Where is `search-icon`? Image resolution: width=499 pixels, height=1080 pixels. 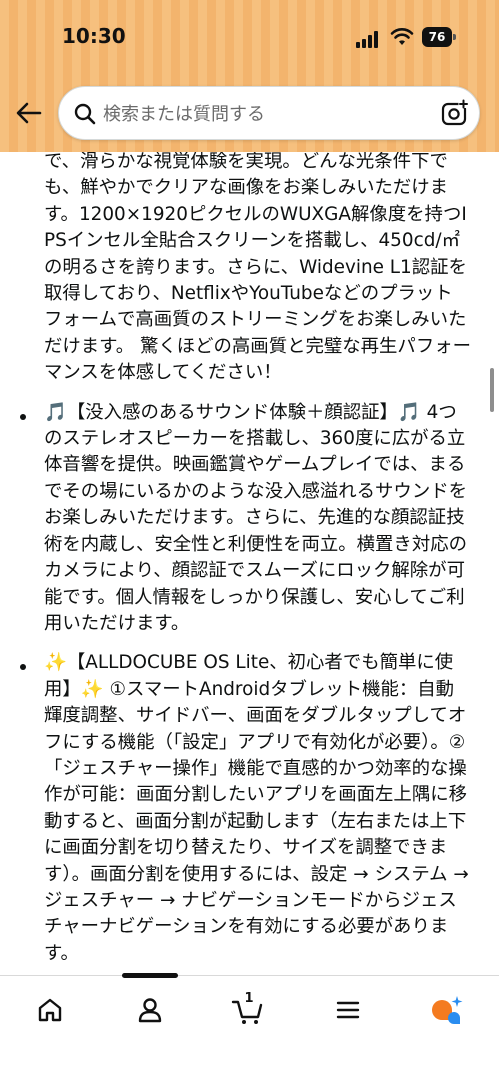 search-icon is located at coordinates (85, 114).